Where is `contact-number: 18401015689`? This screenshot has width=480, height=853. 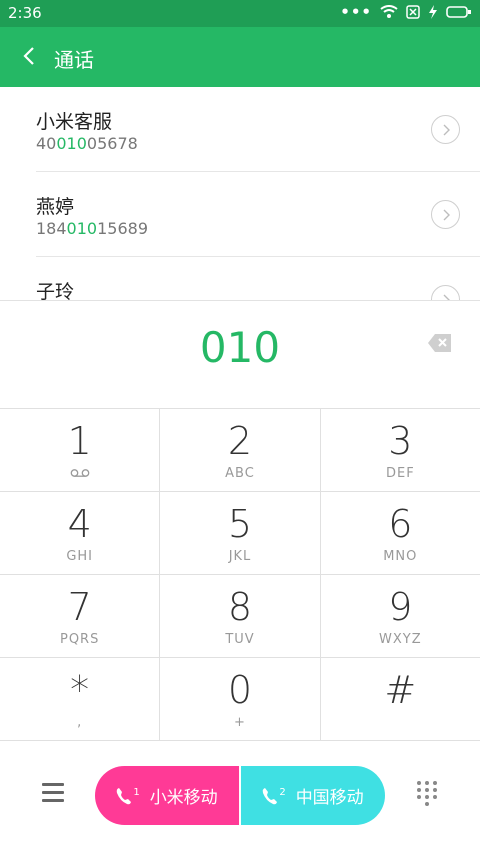 contact-number: 18401015689 is located at coordinates (92, 228).